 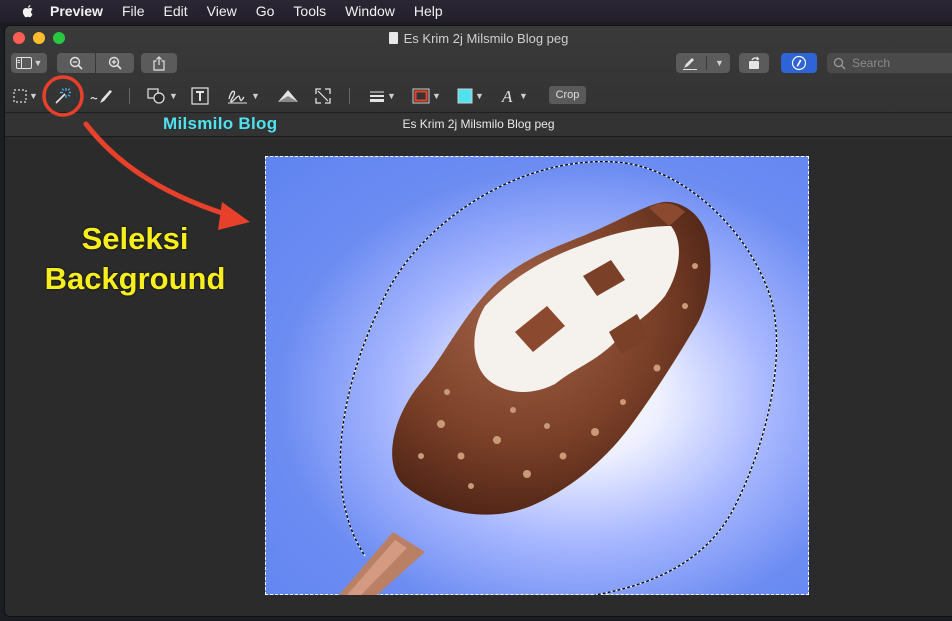 I want to click on annotation-overlay, so click(x=146, y=152).